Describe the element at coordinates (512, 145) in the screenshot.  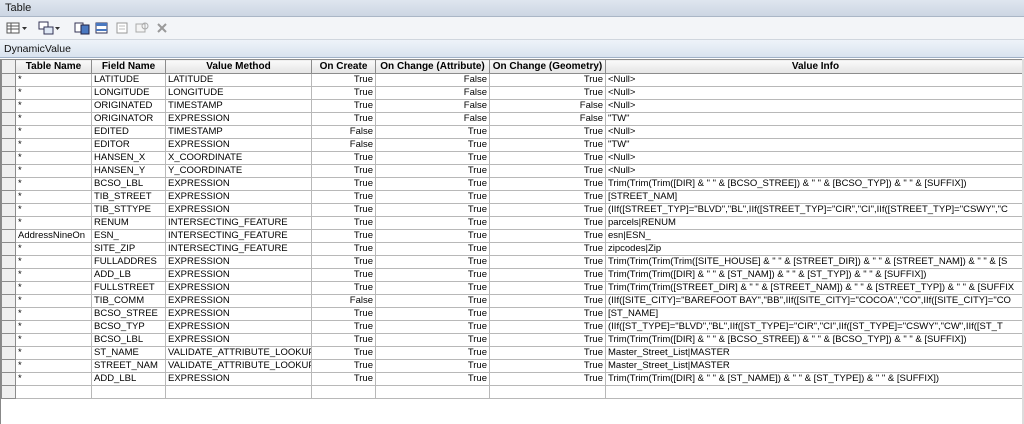
I see `table-row: * EDITOR EXPRESSION False True True "TW"` at that location.